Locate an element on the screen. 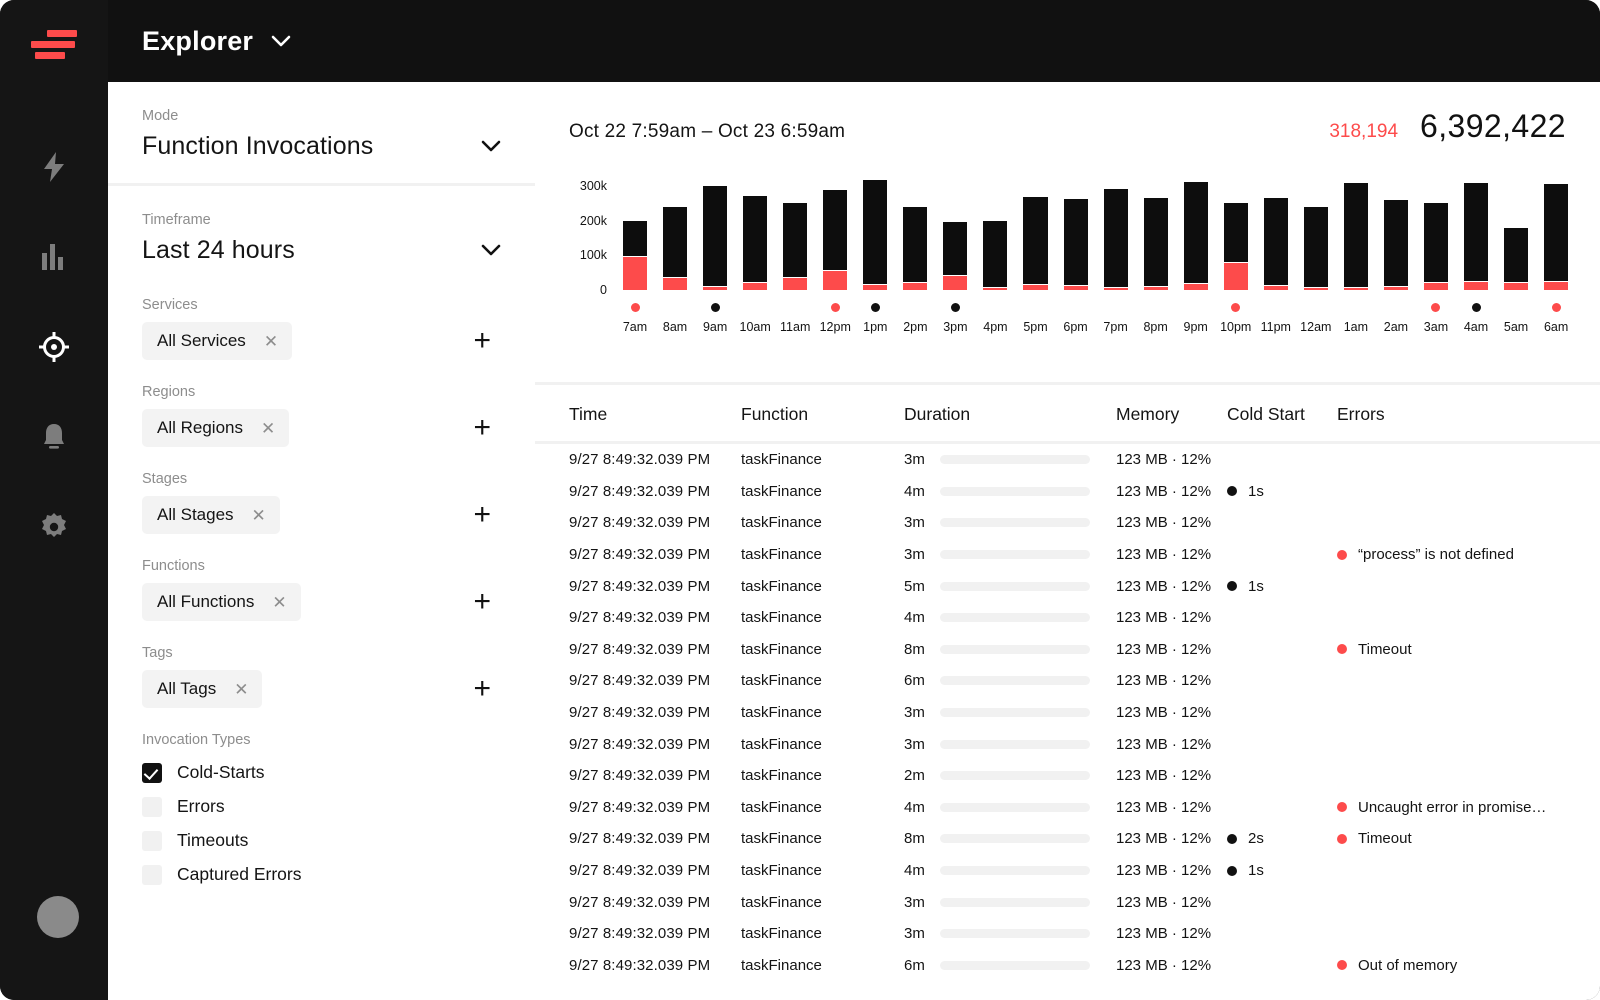 Image resolution: width=1600 pixels, height=1000 pixels. filter-chip: All Stages ✕ is located at coordinates (211, 515).